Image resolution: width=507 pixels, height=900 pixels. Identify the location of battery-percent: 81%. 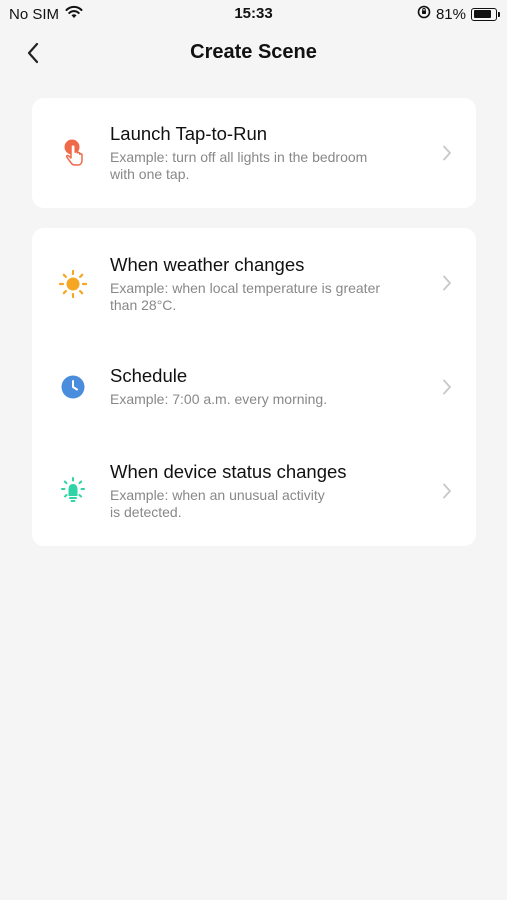
(450, 14).